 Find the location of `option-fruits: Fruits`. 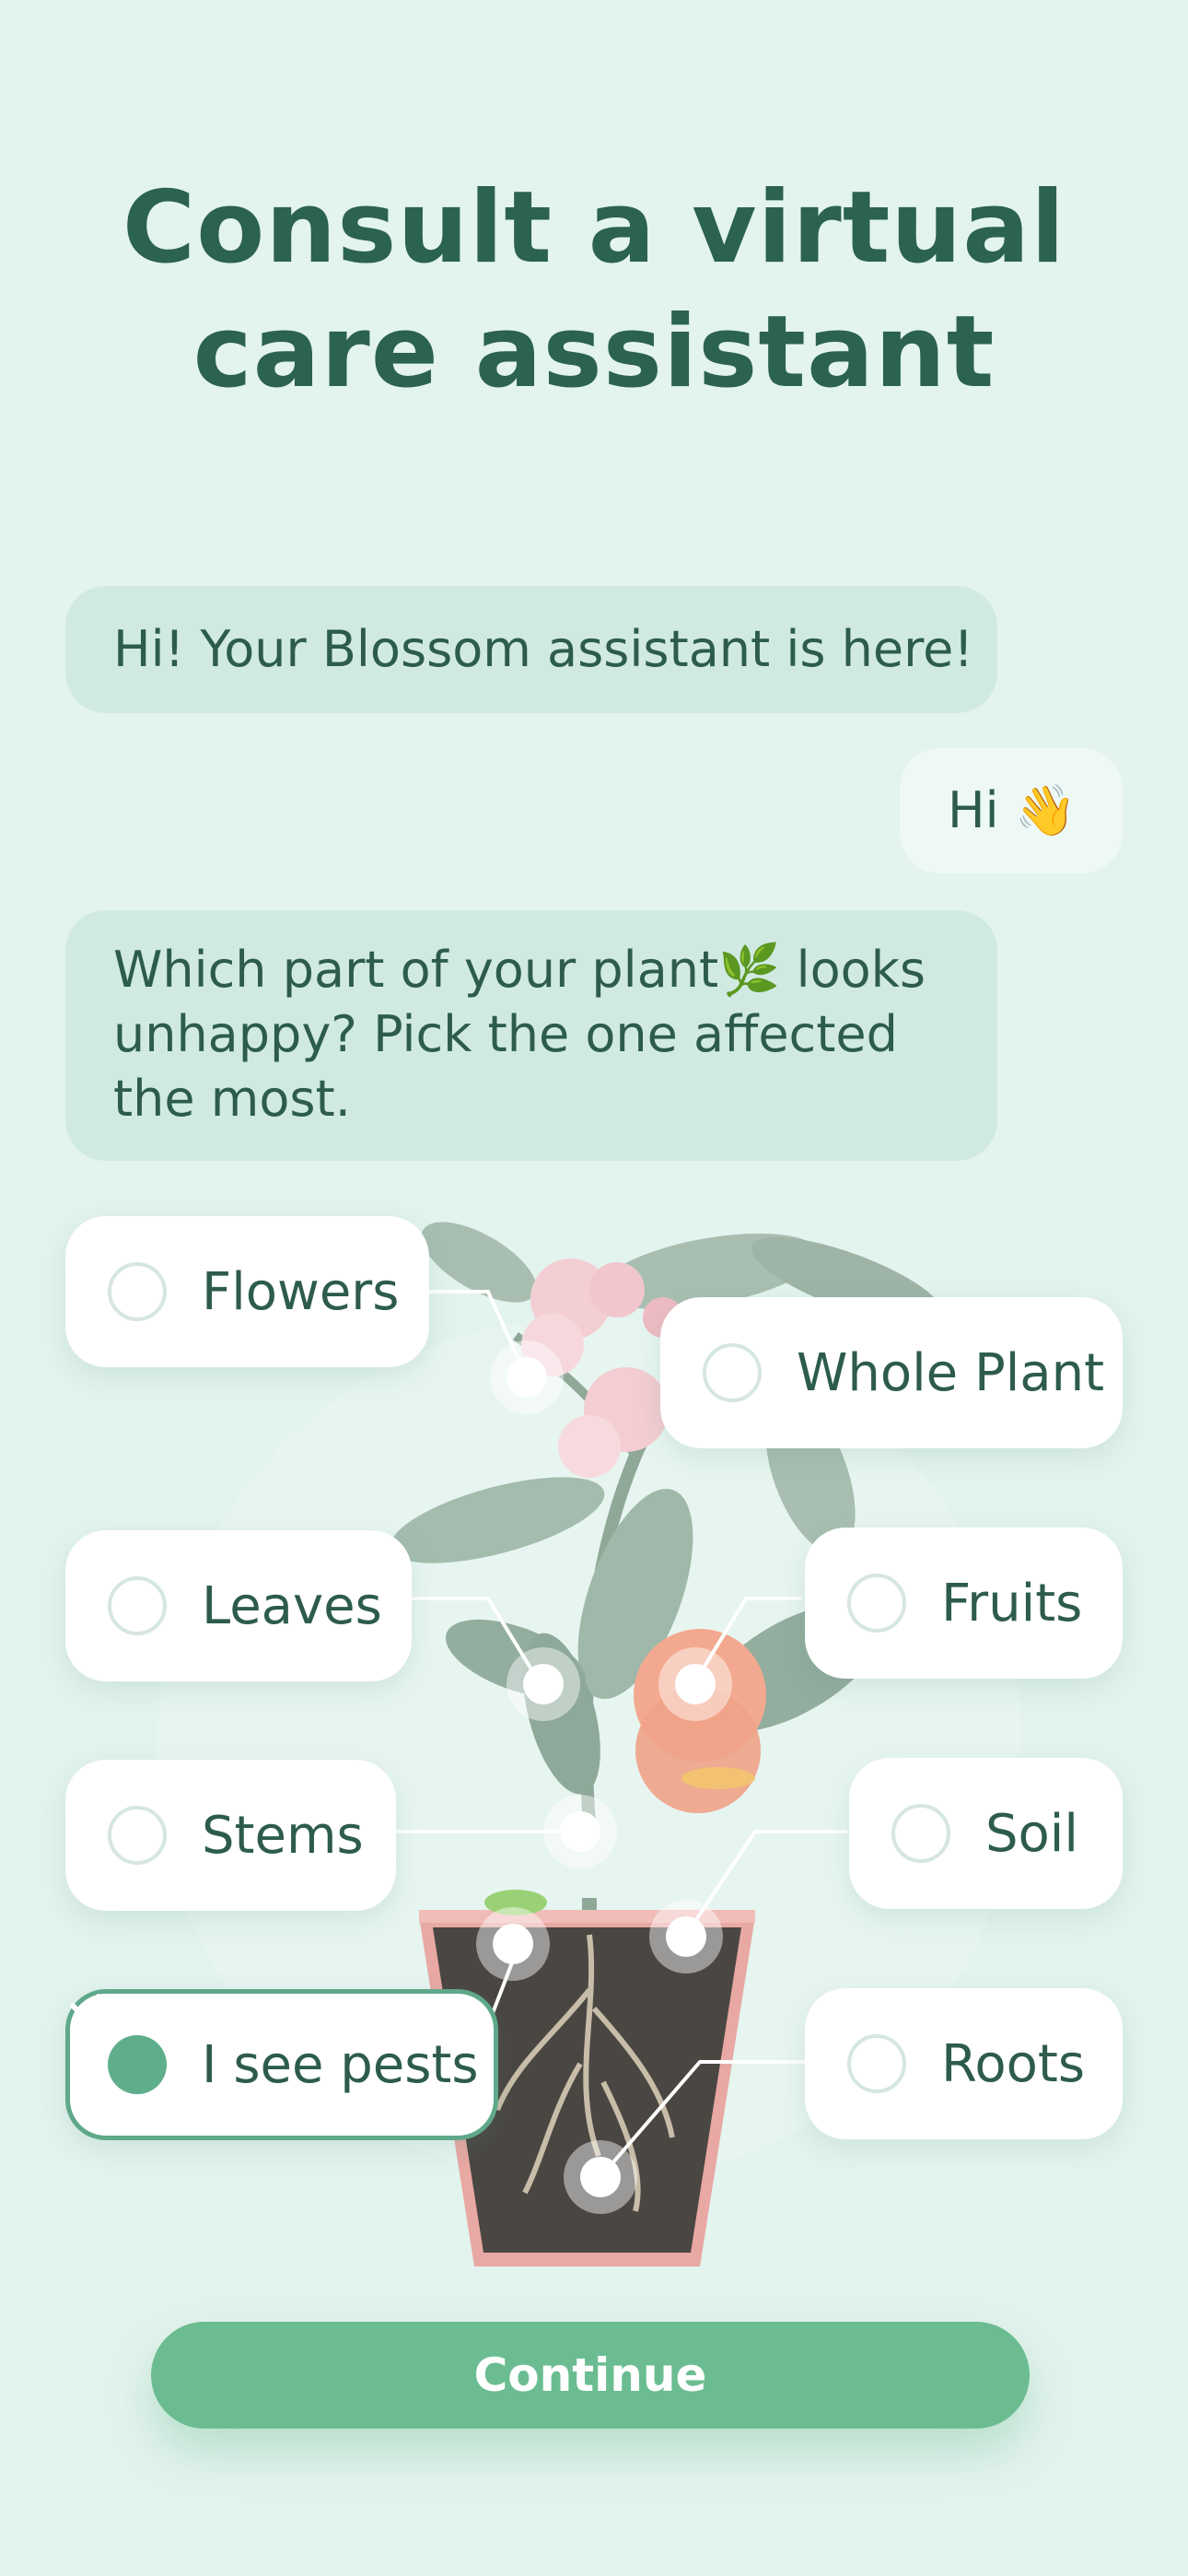

option-fruits: Fruits is located at coordinates (964, 1604).